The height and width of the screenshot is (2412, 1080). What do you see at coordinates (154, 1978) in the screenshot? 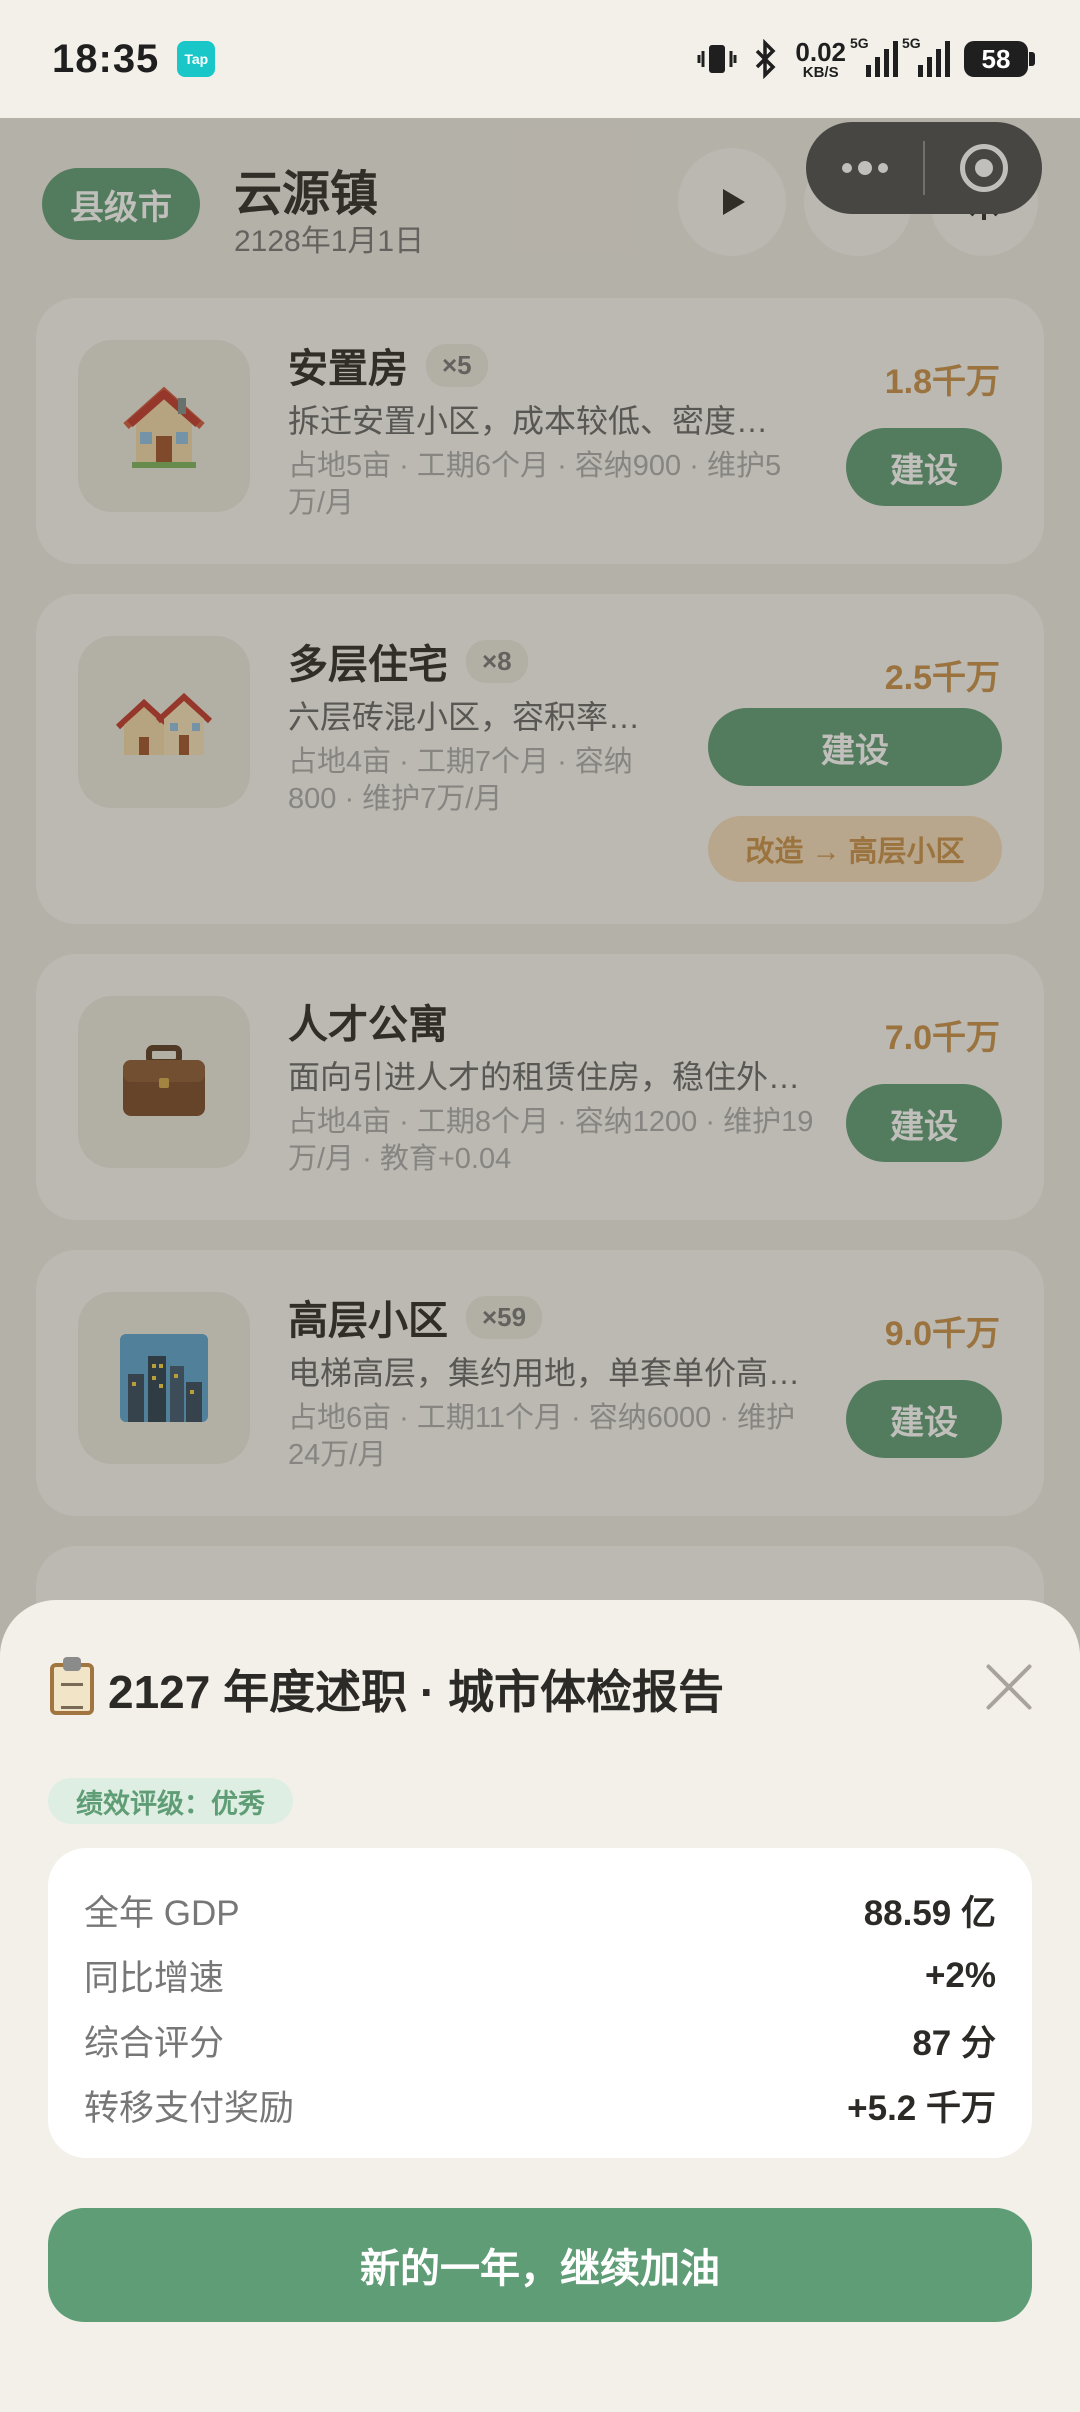
I see `stat-label: 同比增速` at bounding box center [154, 1978].